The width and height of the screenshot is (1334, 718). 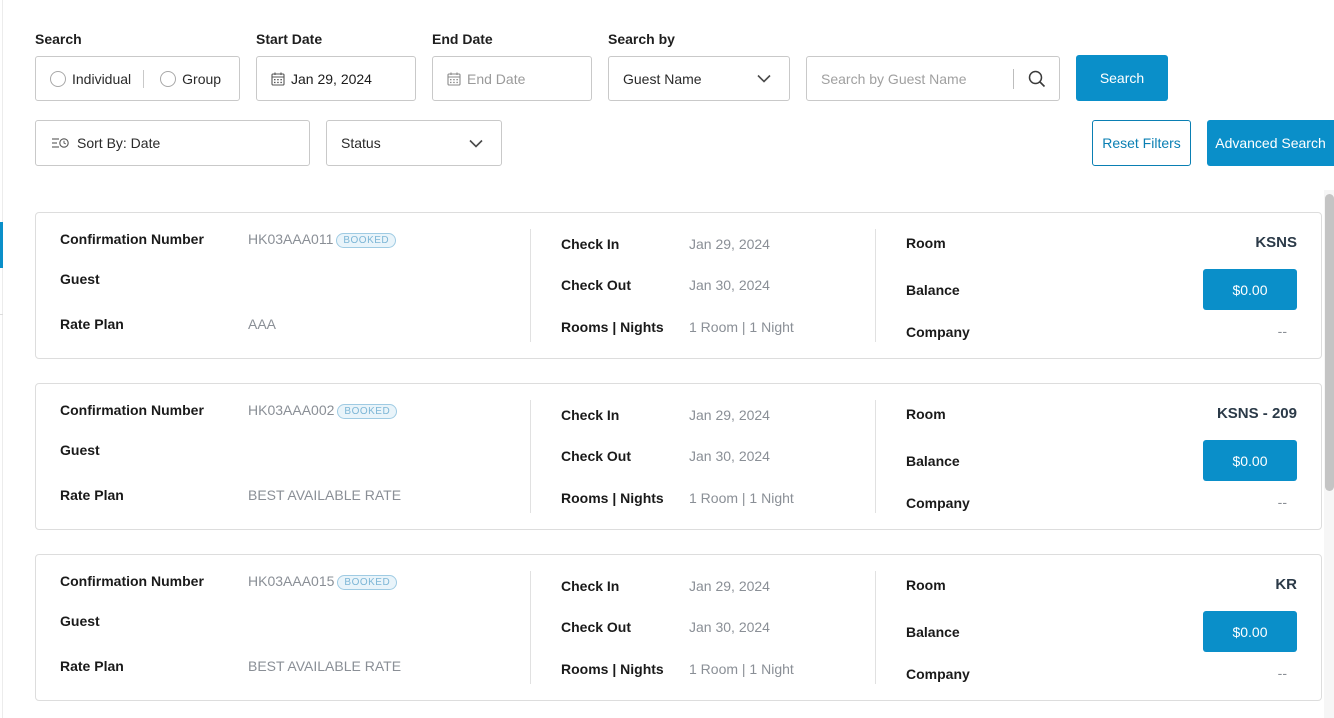 What do you see at coordinates (119, 143) in the screenshot?
I see `sort-by-label: Sort By: Date` at bounding box center [119, 143].